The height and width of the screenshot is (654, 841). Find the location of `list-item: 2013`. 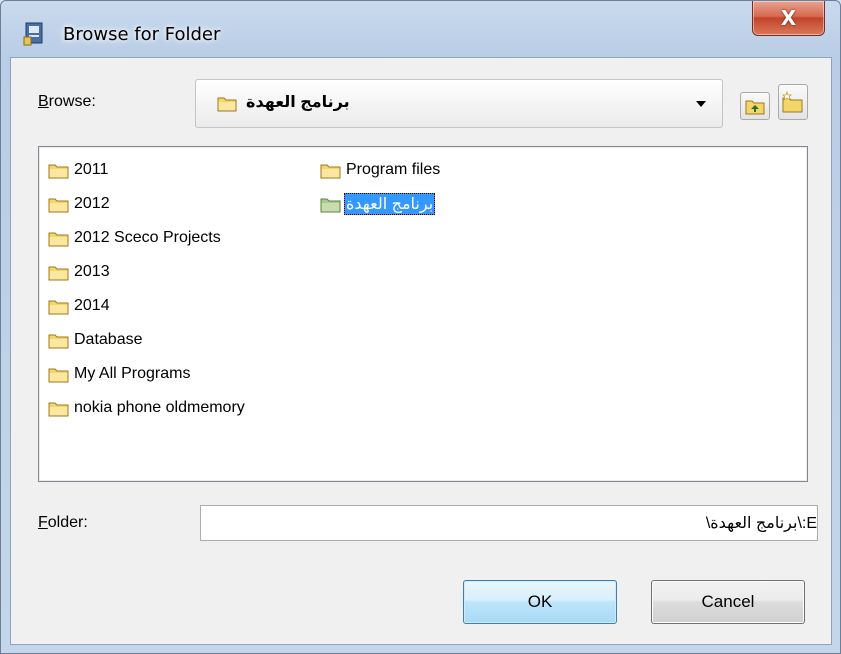

list-item: 2013 is located at coordinates (147, 272).